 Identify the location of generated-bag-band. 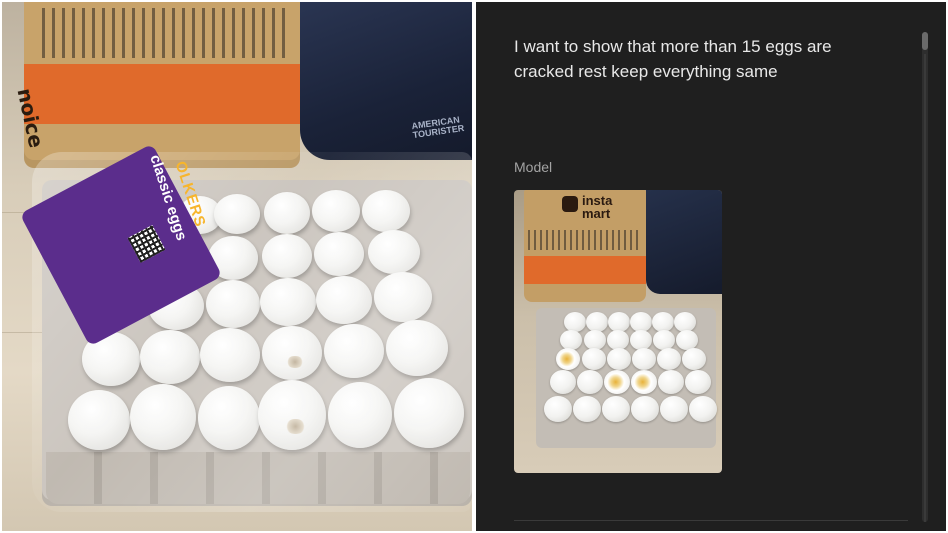
(585, 270).